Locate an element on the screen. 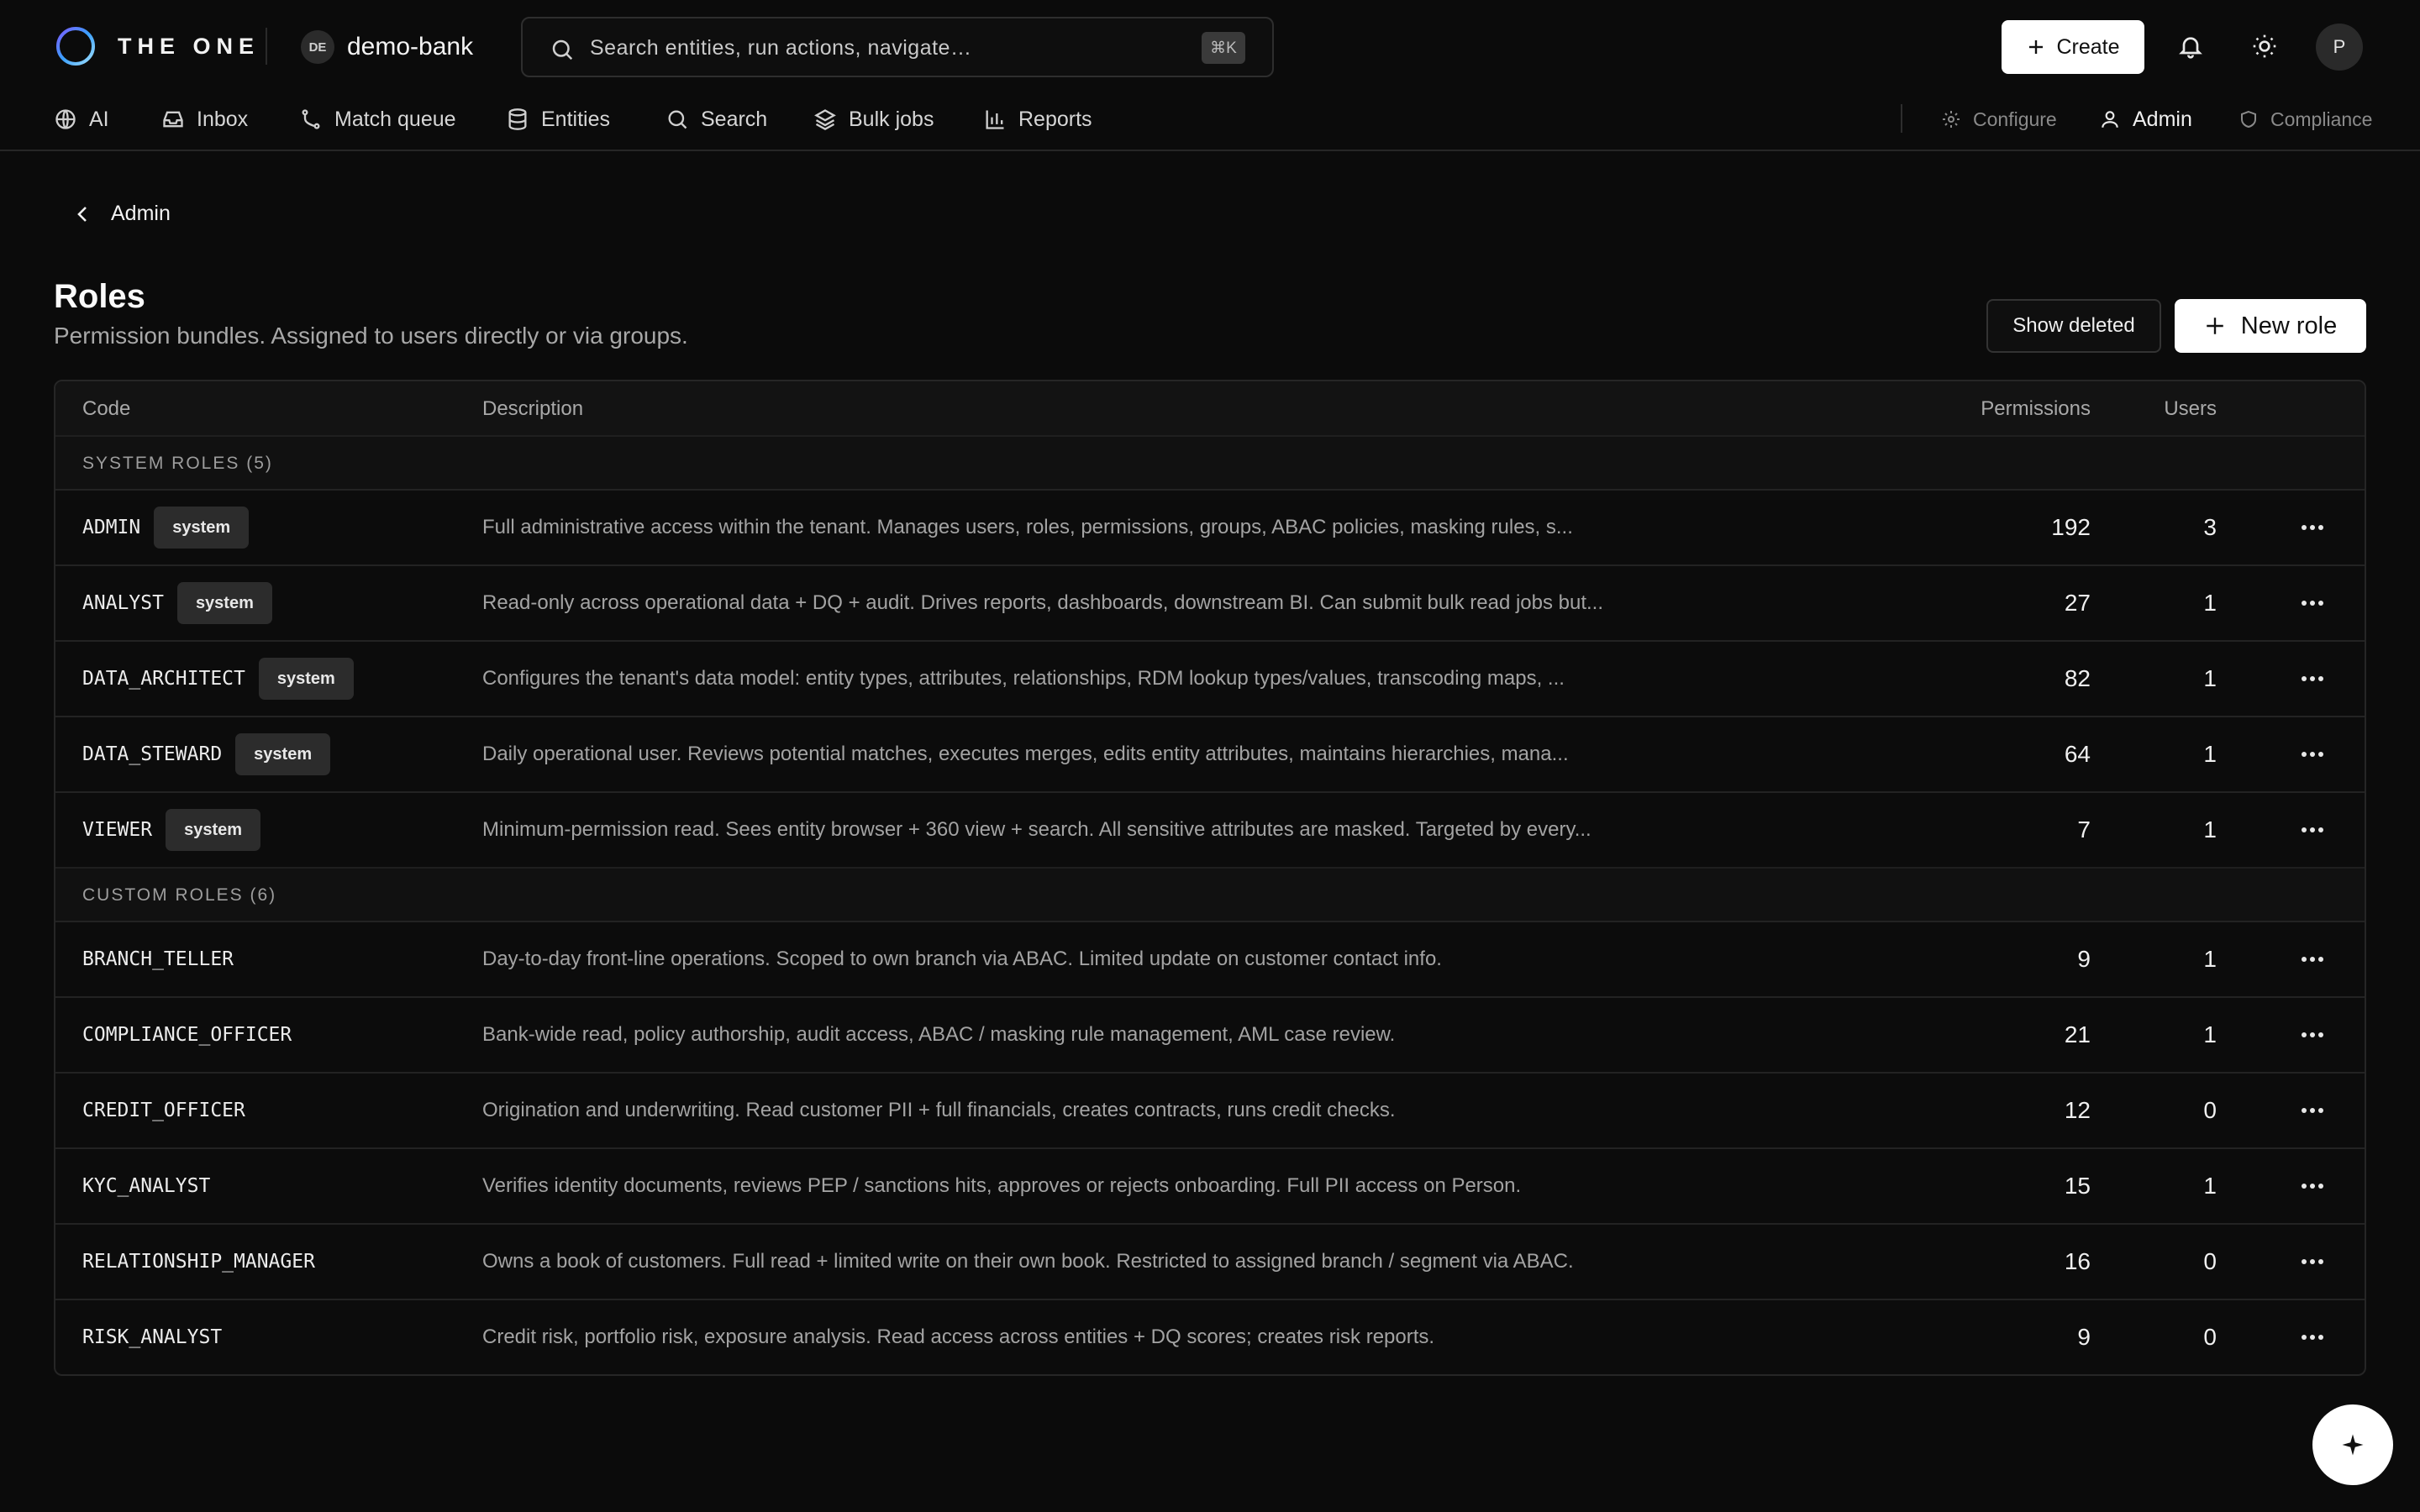 The height and width of the screenshot is (1512, 2420). role-code: RELATIONSHIP_MANAGER is located at coordinates (199, 1262).